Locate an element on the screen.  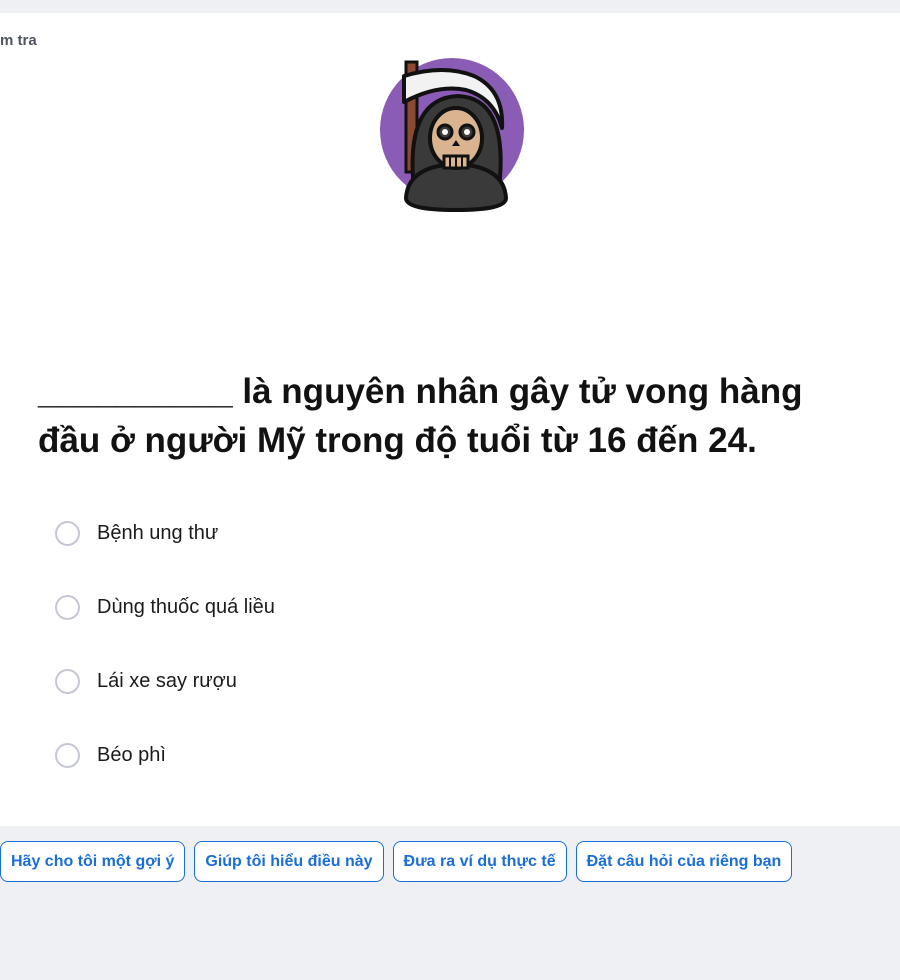
answer-option: Béo phì is located at coordinates (165, 756).